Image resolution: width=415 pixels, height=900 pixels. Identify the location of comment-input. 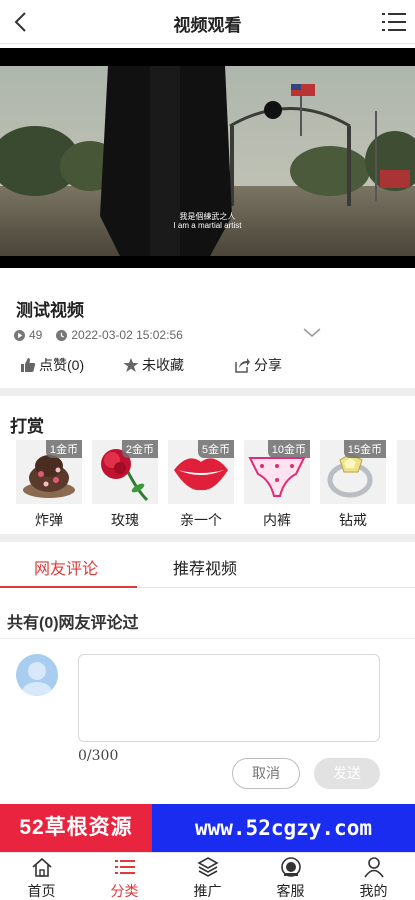
(229, 698).